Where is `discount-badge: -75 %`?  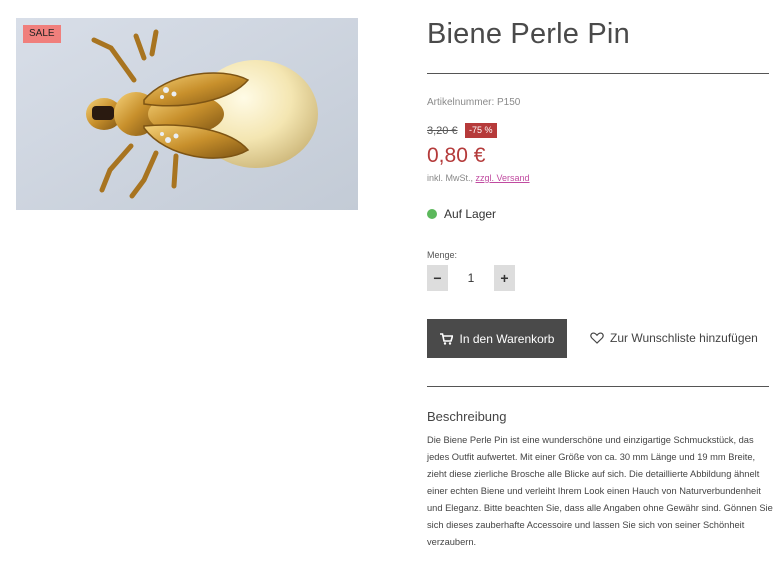 discount-badge: -75 % is located at coordinates (481, 130).